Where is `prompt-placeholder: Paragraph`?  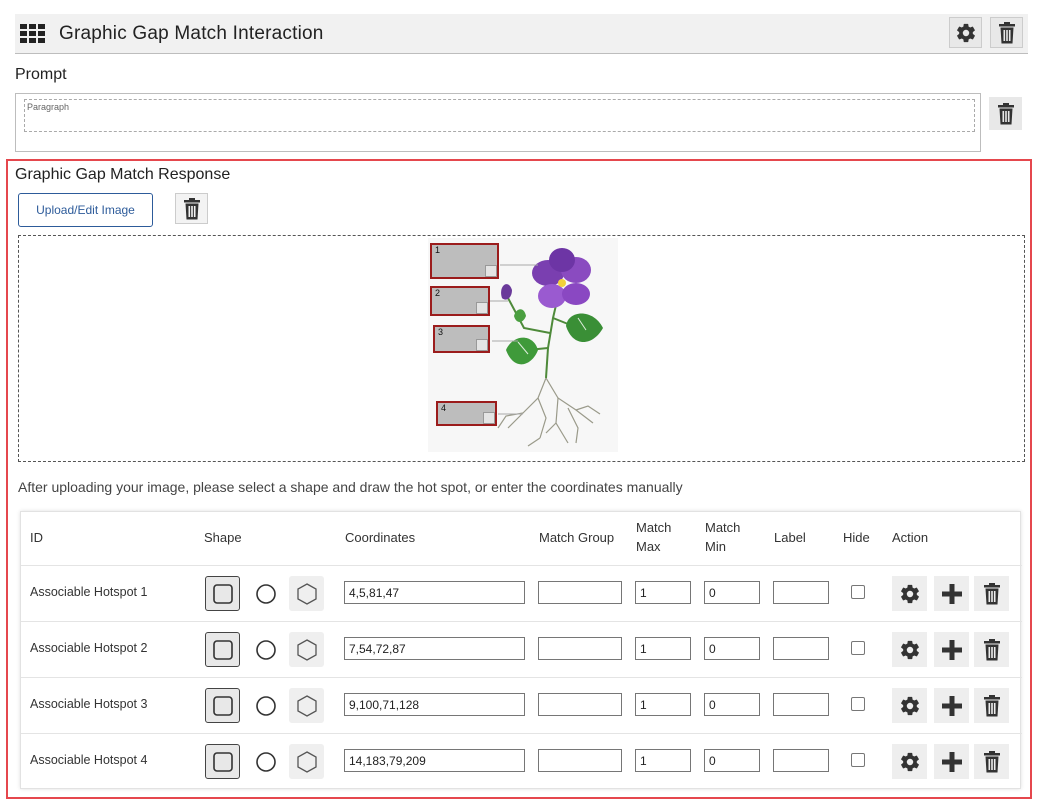 prompt-placeholder: Paragraph is located at coordinates (48, 107).